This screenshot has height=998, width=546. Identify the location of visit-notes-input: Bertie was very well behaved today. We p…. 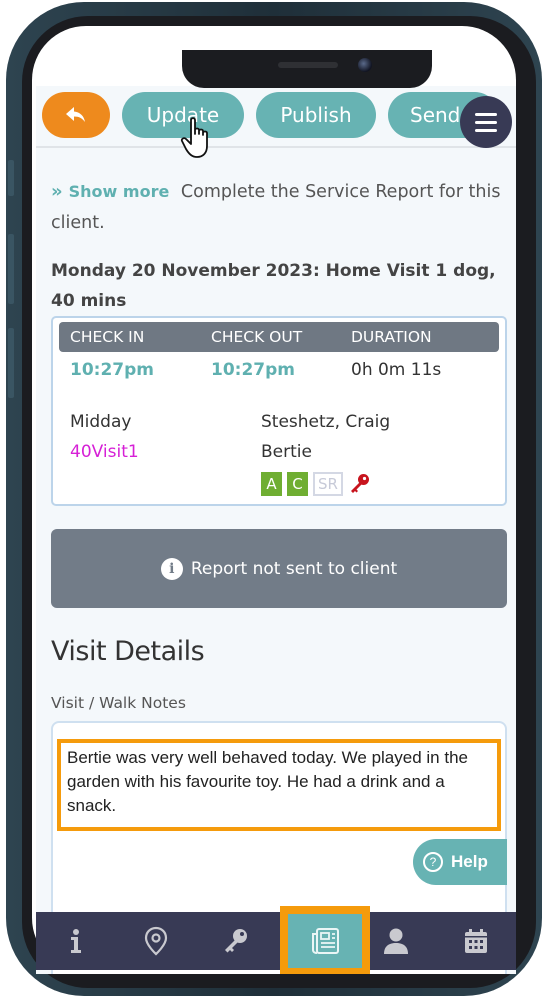
(279, 785).